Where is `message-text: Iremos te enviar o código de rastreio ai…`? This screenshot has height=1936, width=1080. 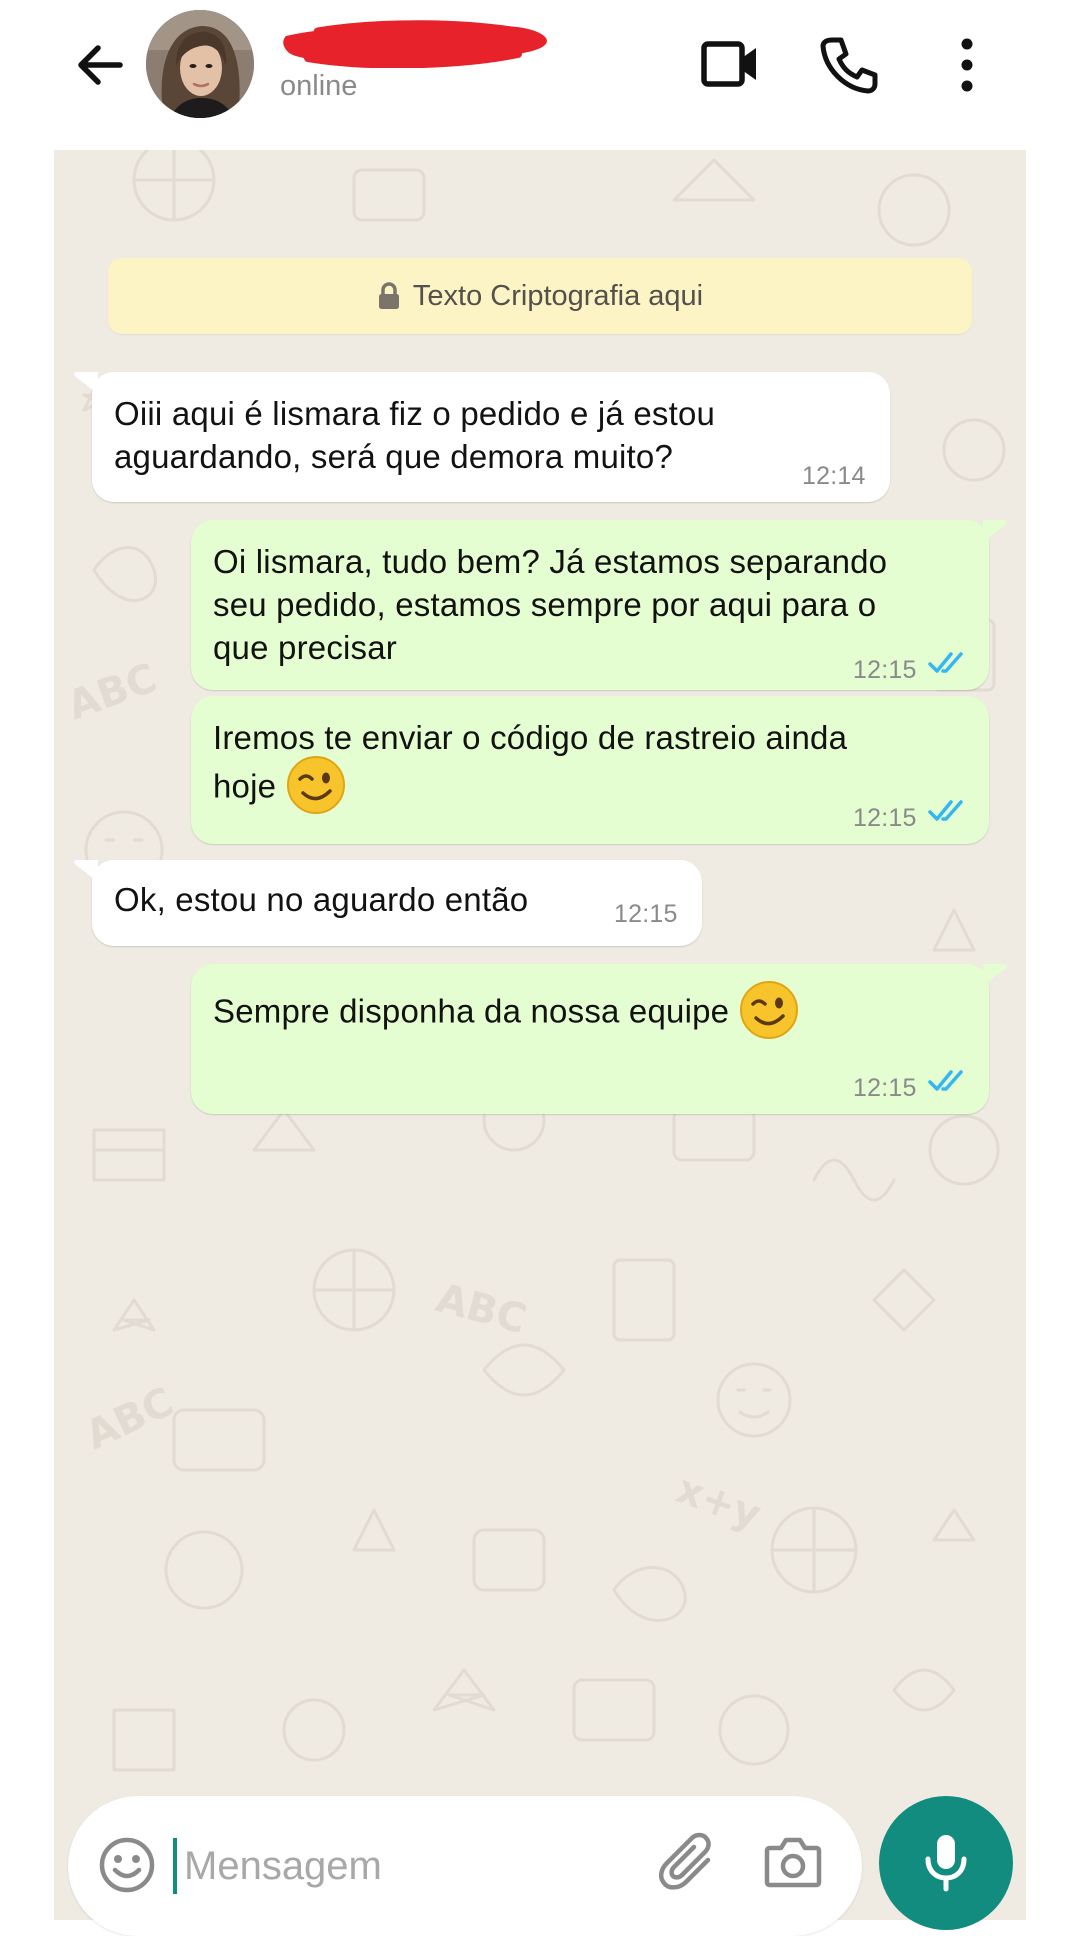
message-text: Iremos te enviar o código de rastreio ai… is located at coordinates (530, 767).